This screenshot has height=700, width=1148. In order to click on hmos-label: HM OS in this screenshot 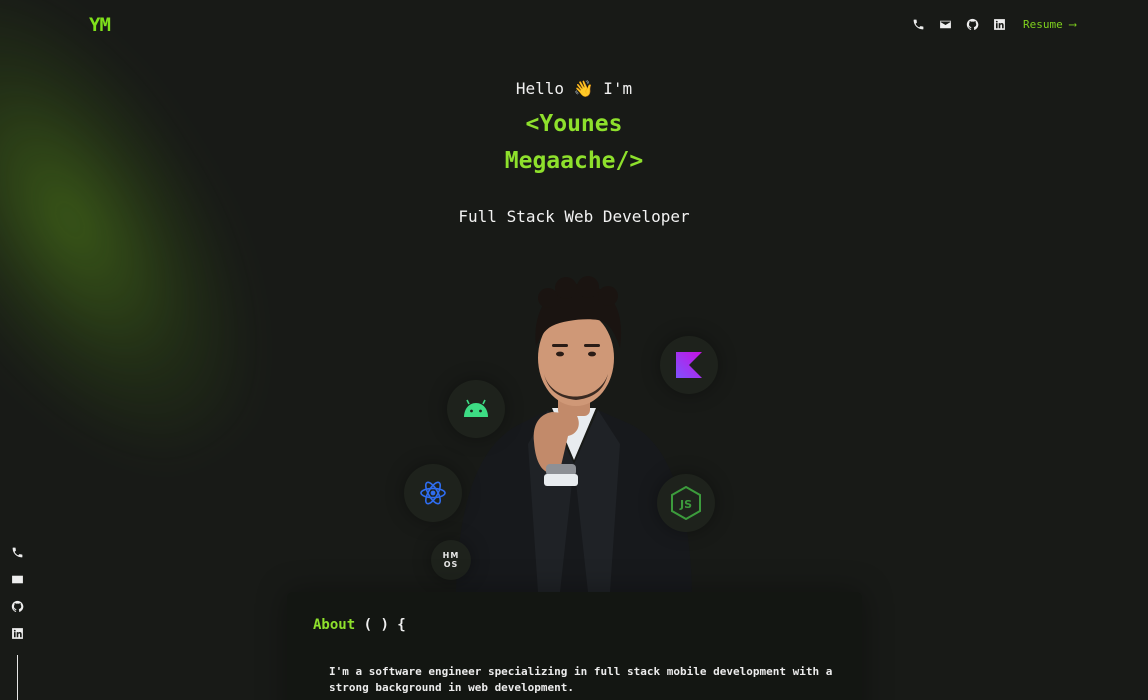, I will do `click(451, 560)`.